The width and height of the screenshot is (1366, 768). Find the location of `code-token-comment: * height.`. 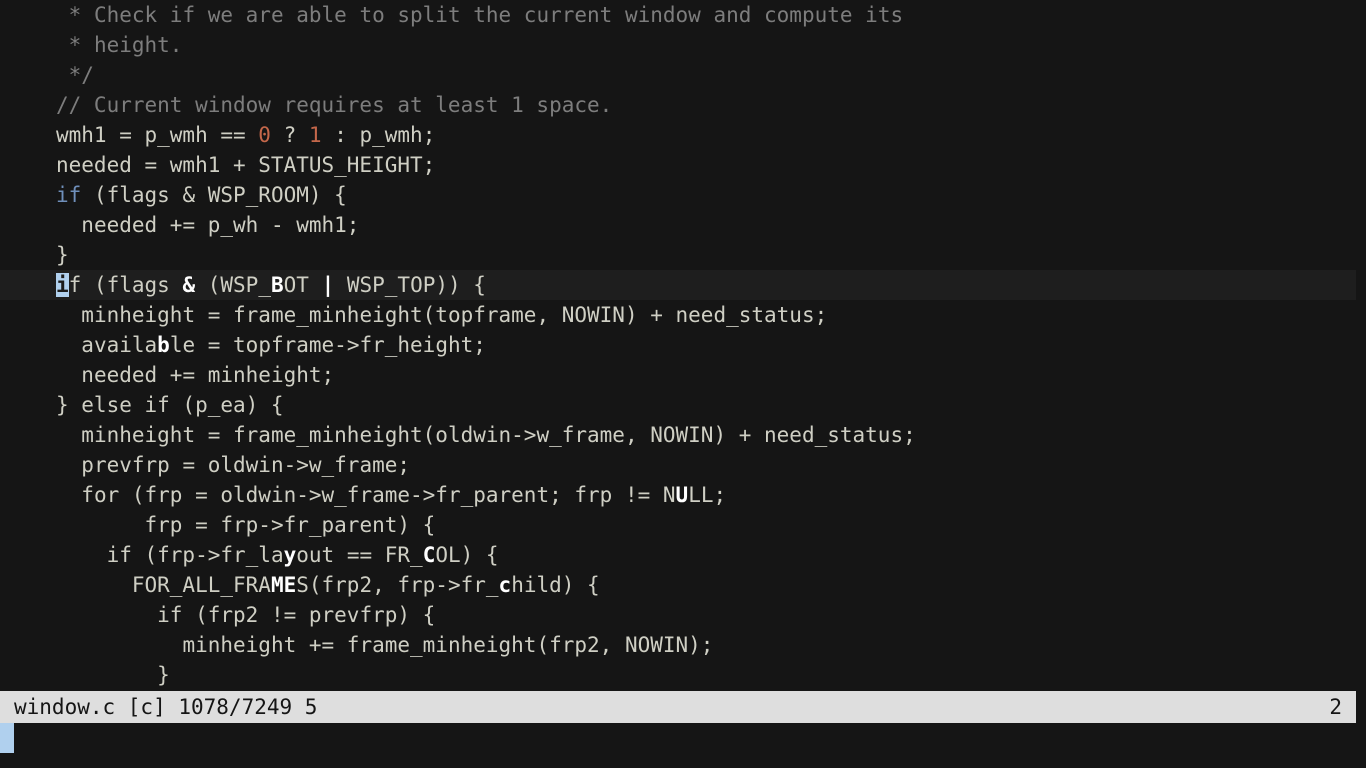

code-token-comment: * height. is located at coordinates (125, 45).